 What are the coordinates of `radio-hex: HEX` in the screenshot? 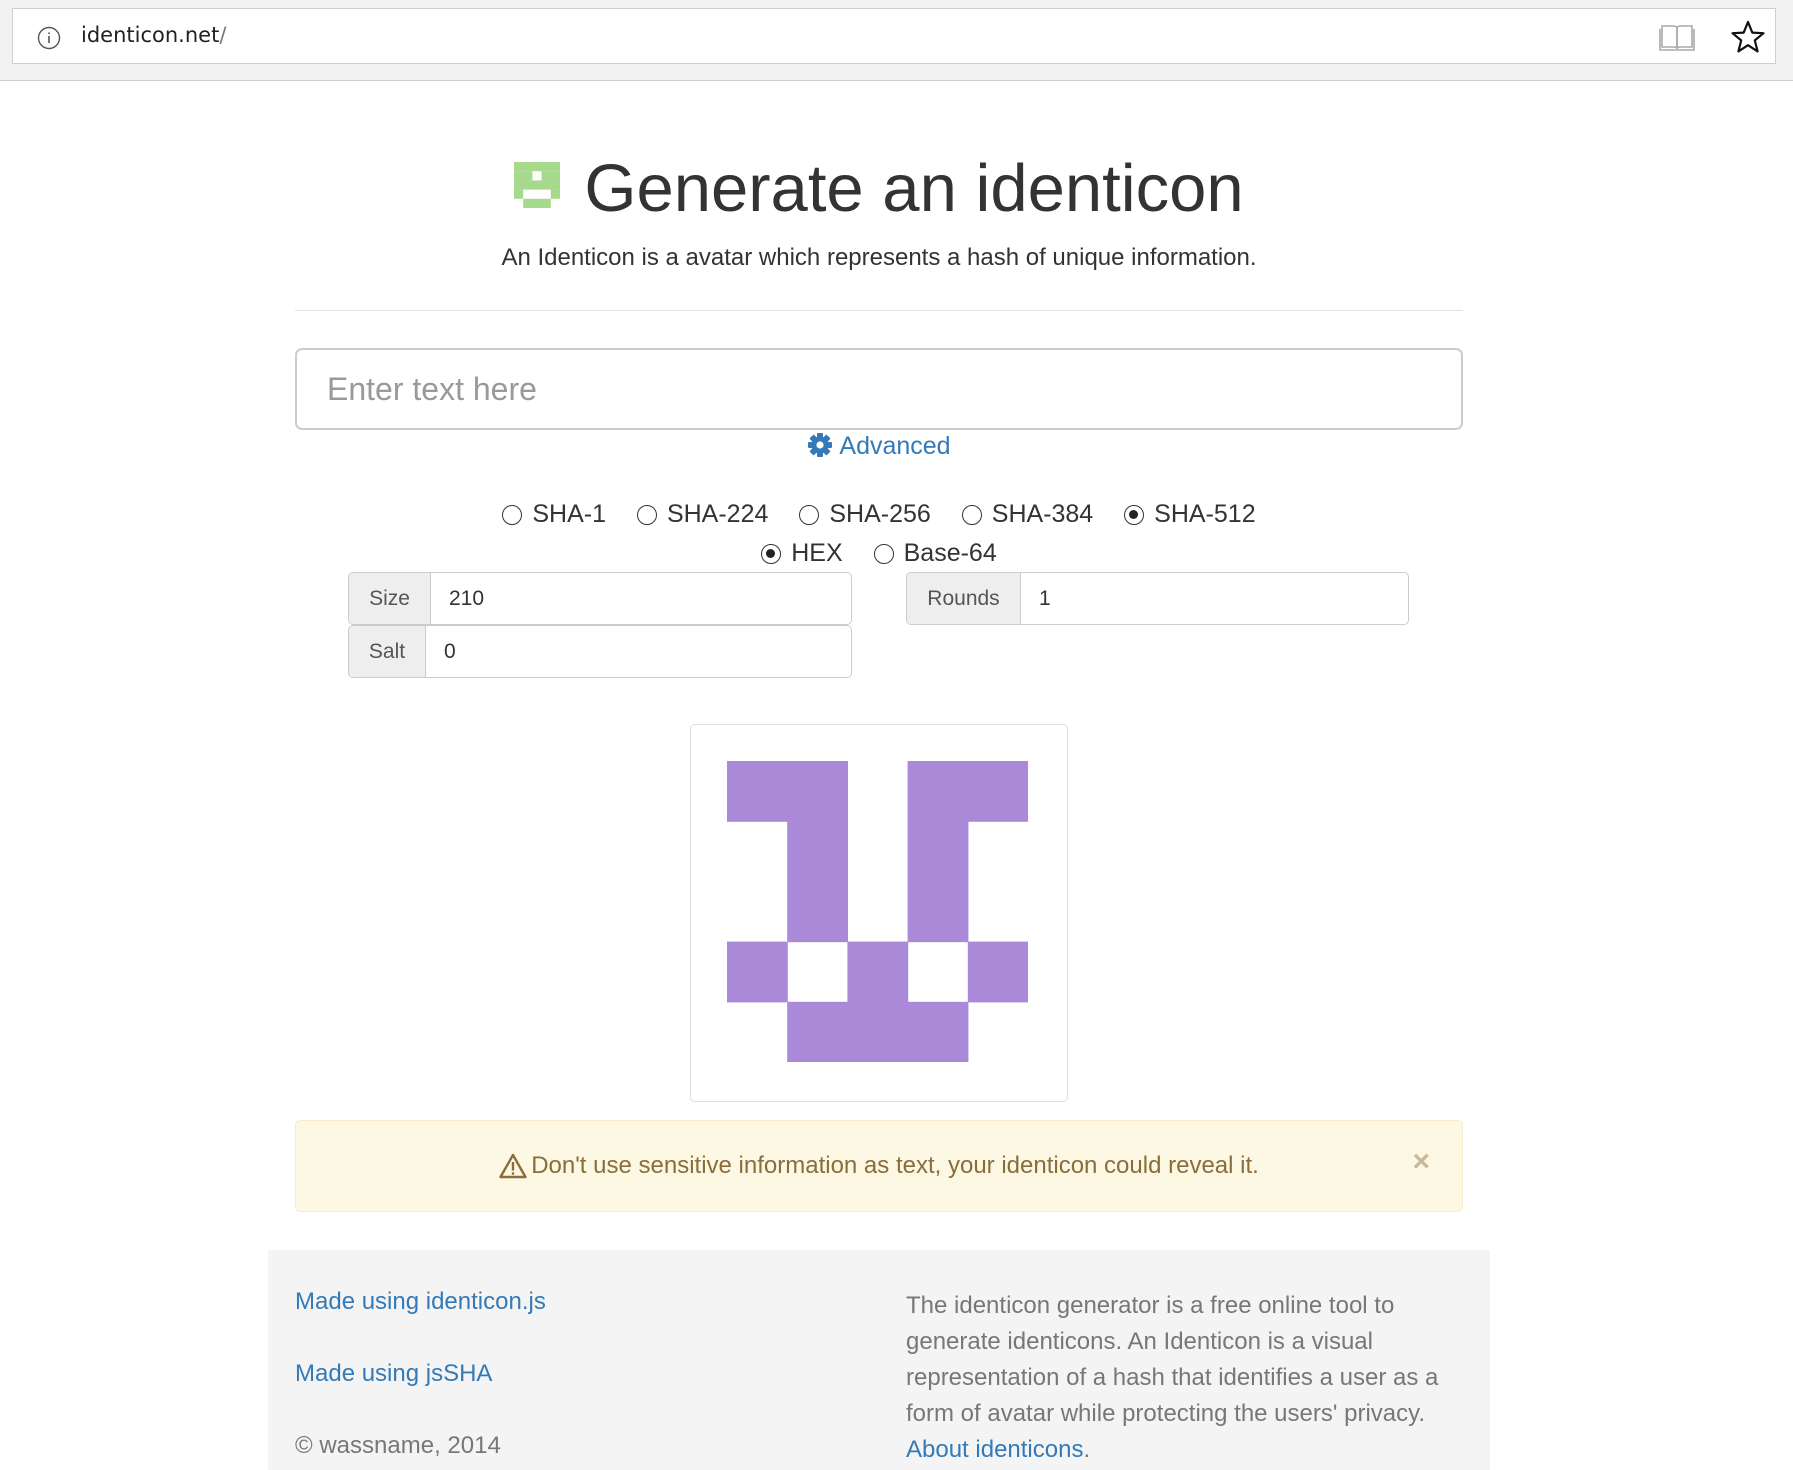 It's located at (802, 553).